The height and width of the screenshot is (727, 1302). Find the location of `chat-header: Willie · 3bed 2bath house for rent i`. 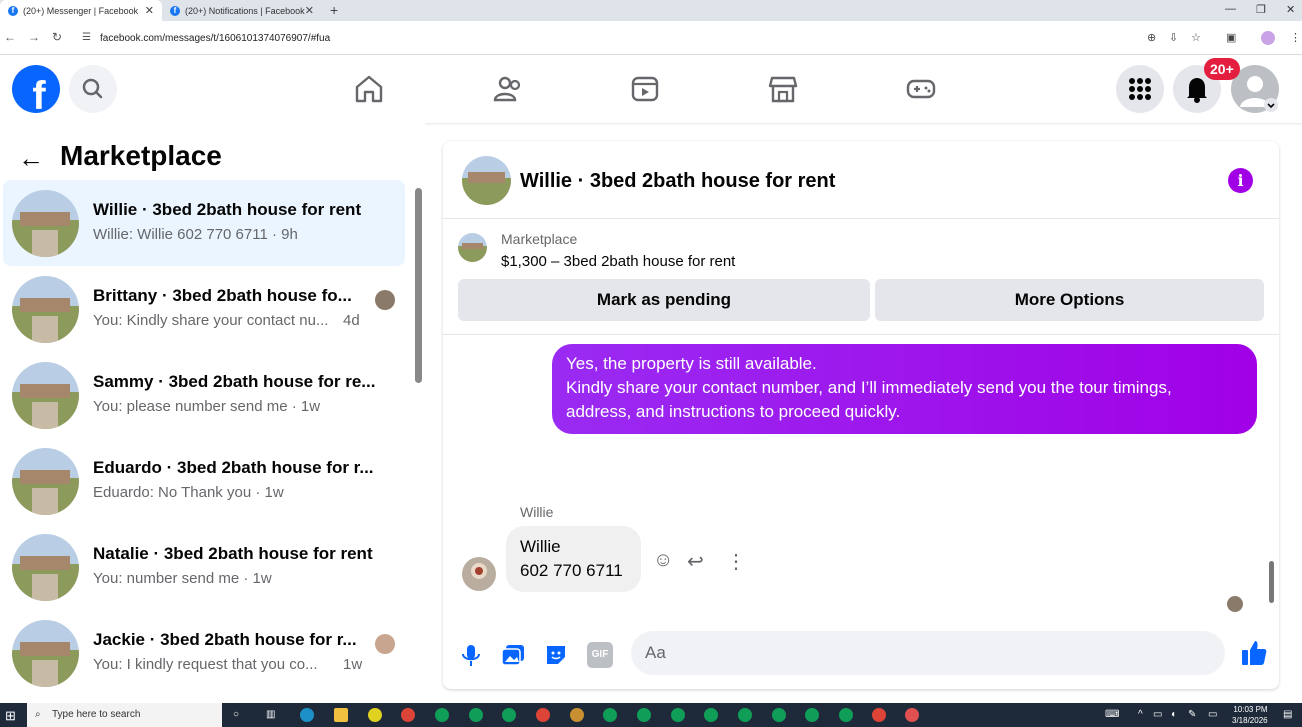

chat-header: Willie · 3bed 2bath house for rent i is located at coordinates (861, 180).